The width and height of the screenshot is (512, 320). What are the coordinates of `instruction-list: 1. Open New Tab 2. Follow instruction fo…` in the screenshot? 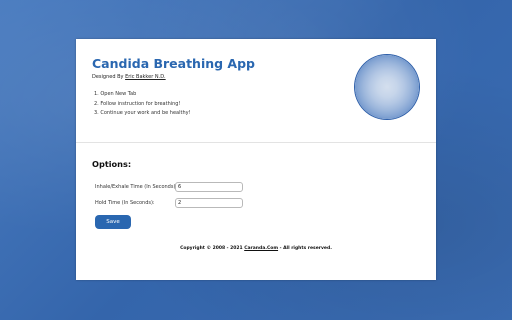 It's located at (142, 104).